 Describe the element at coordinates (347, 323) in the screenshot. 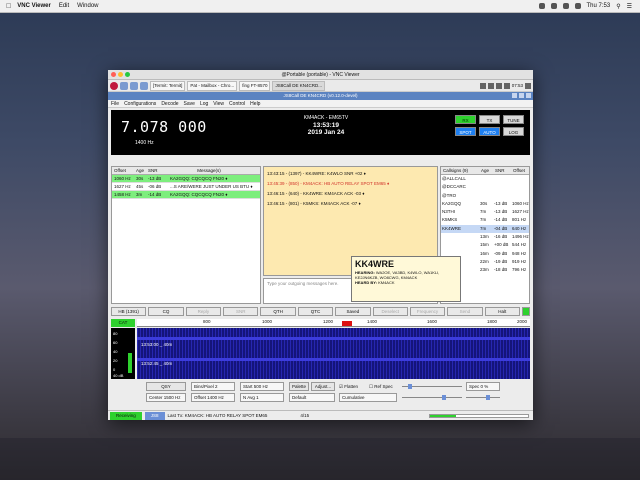

I see `tx-offset-marker` at that location.